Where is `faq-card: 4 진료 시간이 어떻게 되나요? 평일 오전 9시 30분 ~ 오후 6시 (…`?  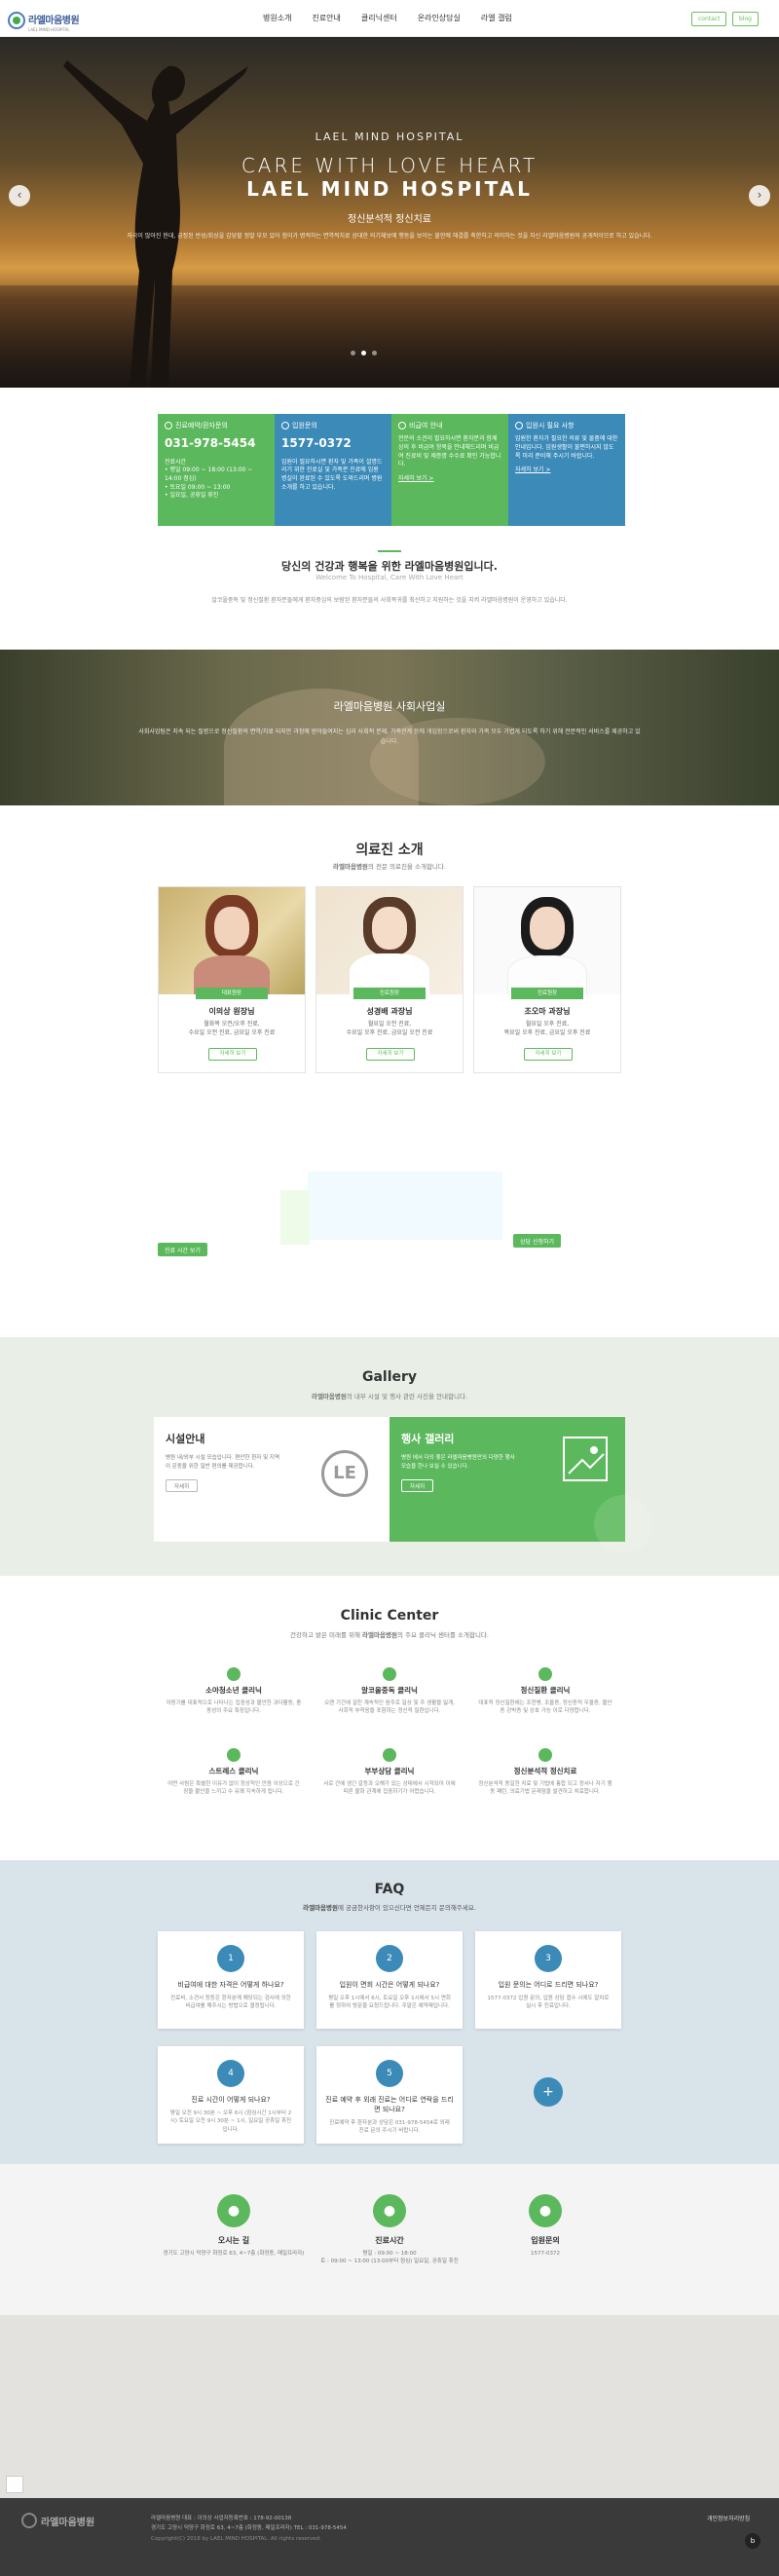
faq-card: 4 진료 시간이 어떻게 되나요? 평일 오전 9시 30분 ~ 오후 6시 (… is located at coordinates (231, 2095).